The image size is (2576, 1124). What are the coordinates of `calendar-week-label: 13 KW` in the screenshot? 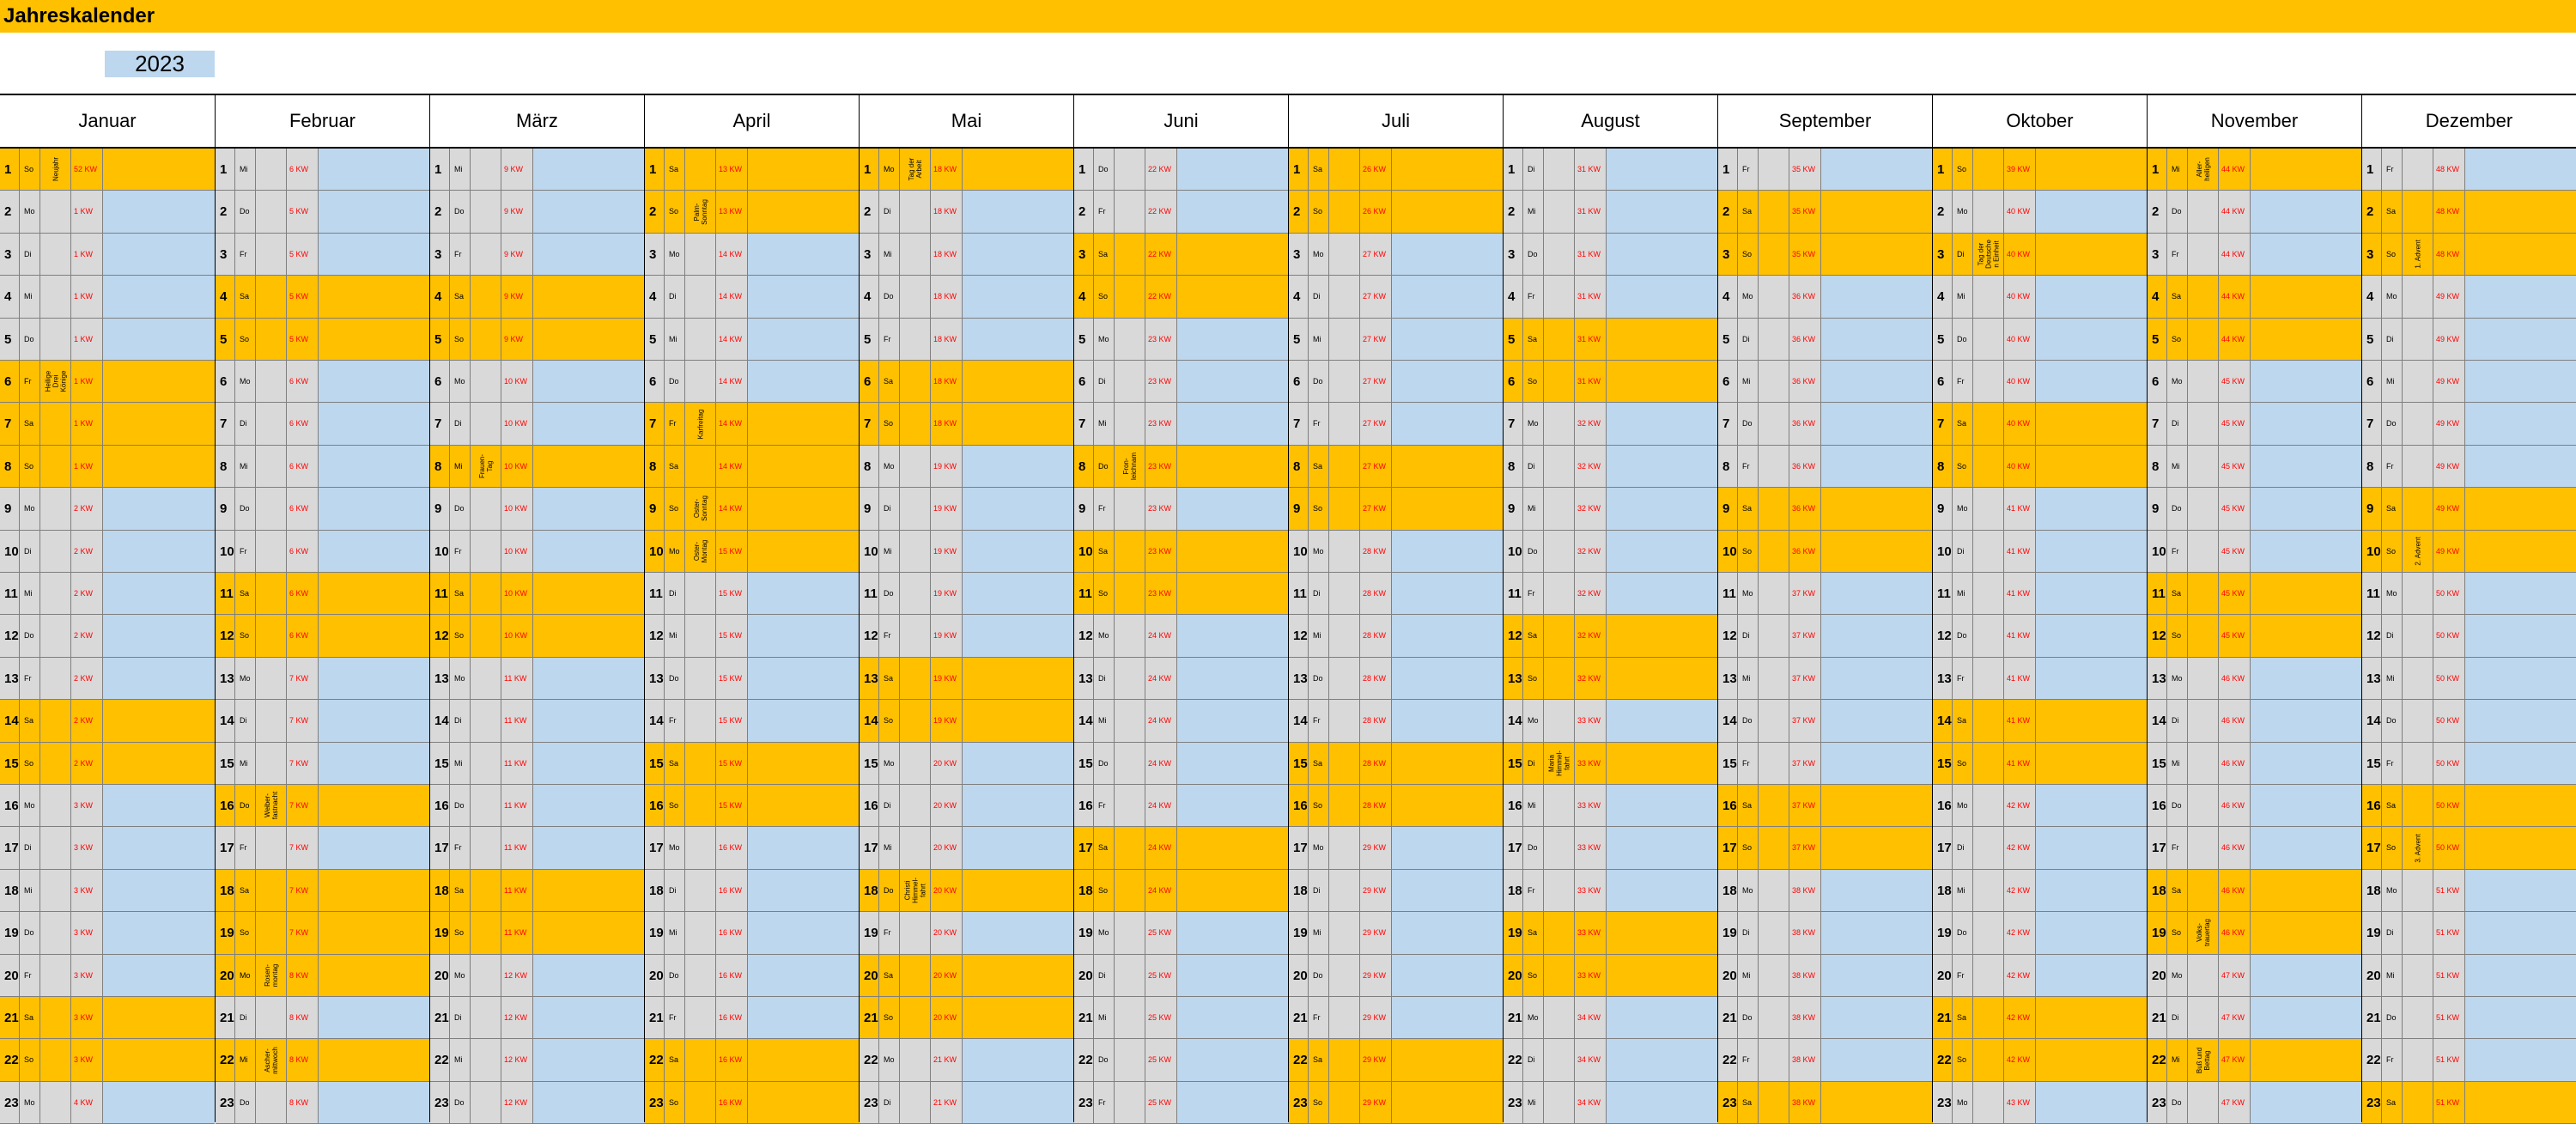 It's located at (732, 170).